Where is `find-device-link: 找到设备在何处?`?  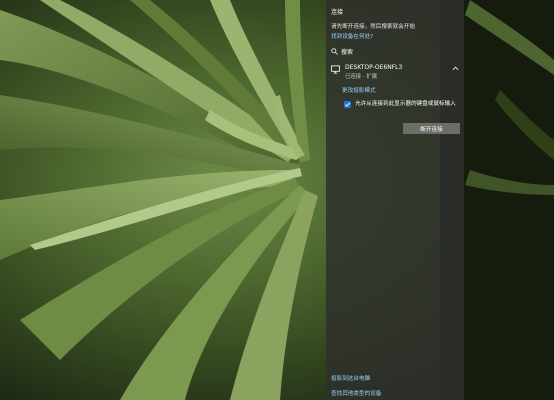 find-device-link: 找到设备在何处? is located at coordinates (352, 36).